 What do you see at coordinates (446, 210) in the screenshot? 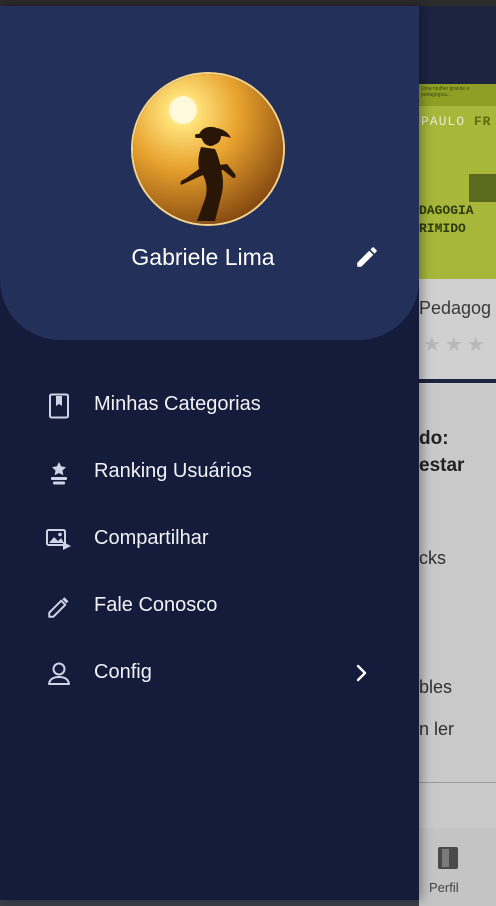
I see `cover-title-line1: DAGOGIA` at bounding box center [446, 210].